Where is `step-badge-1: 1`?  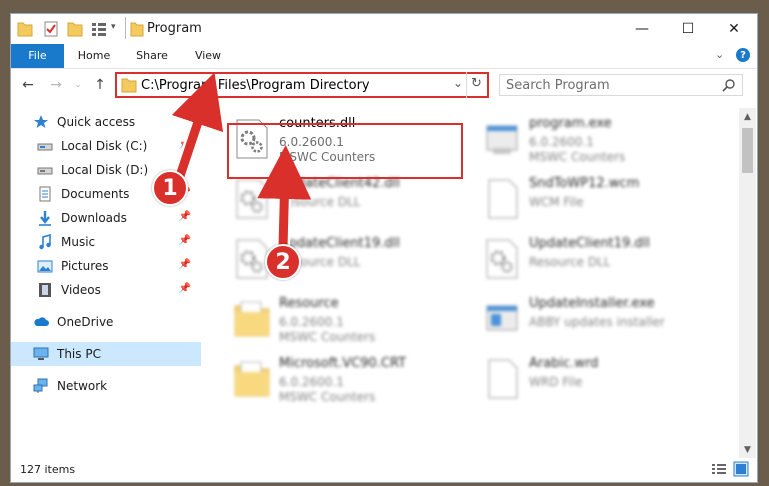 step-badge-1: 1 is located at coordinates (170, 188).